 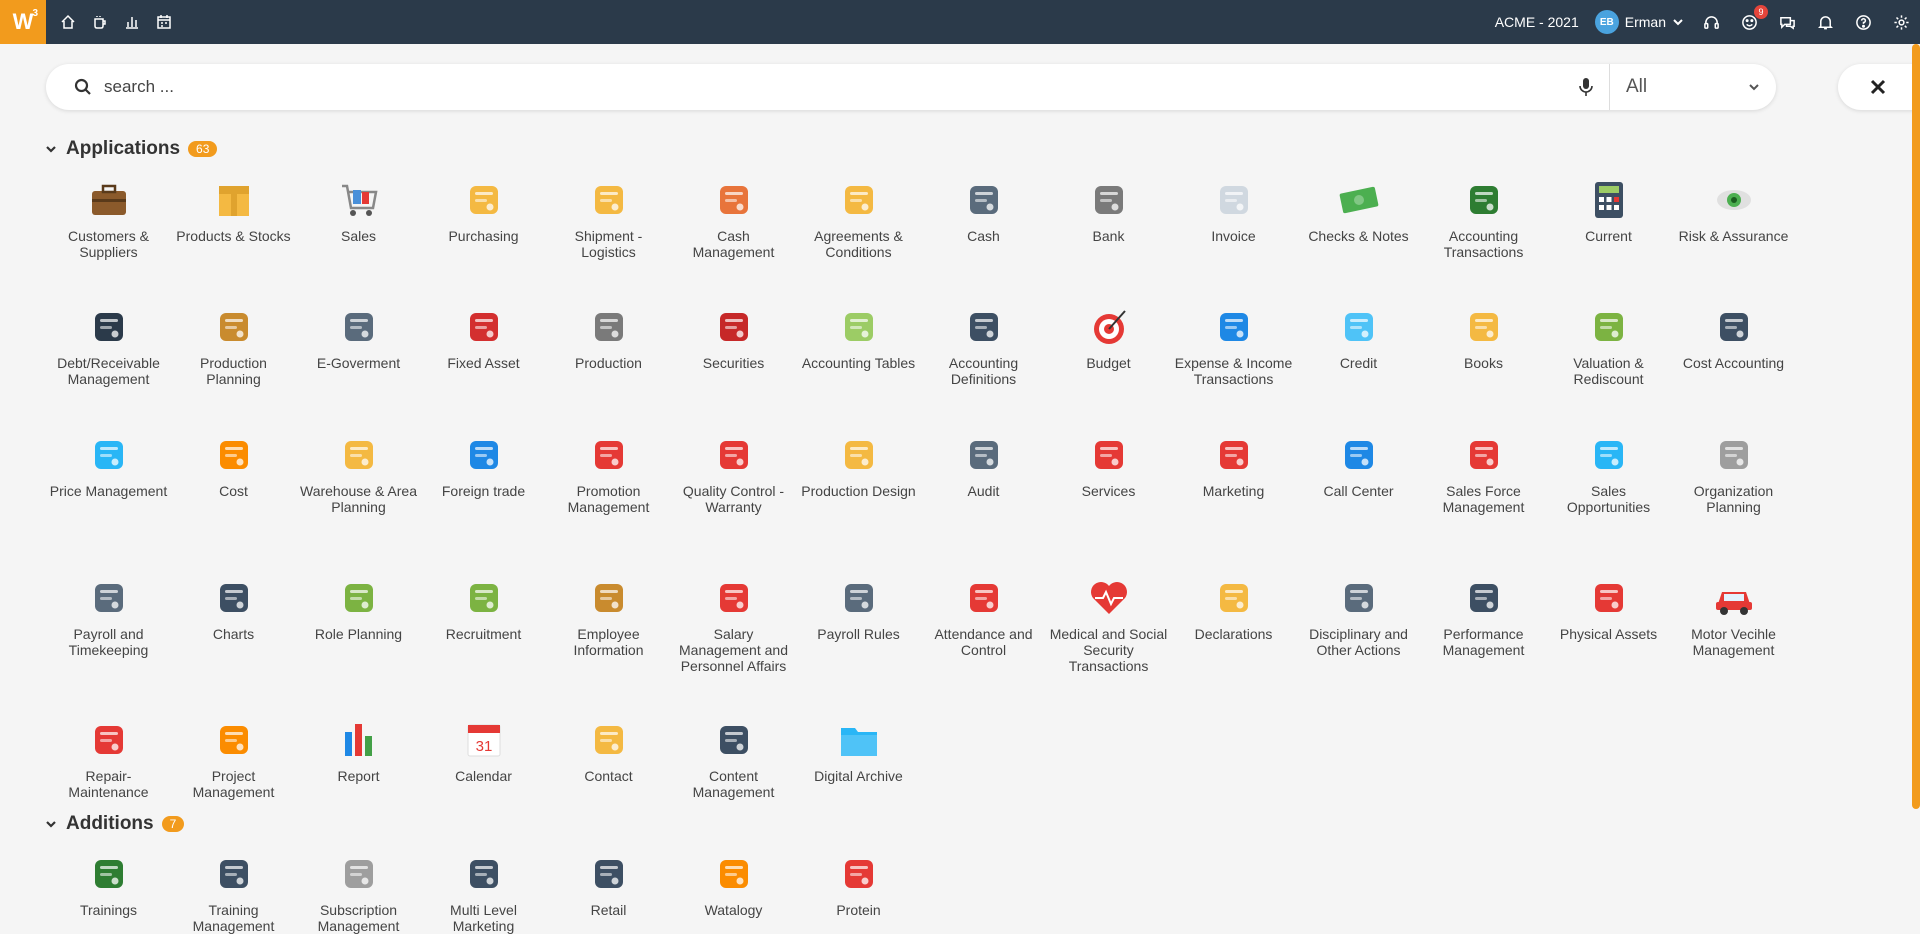 What do you see at coordinates (233, 759) in the screenshot?
I see `app-tile: Project Management` at bounding box center [233, 759].